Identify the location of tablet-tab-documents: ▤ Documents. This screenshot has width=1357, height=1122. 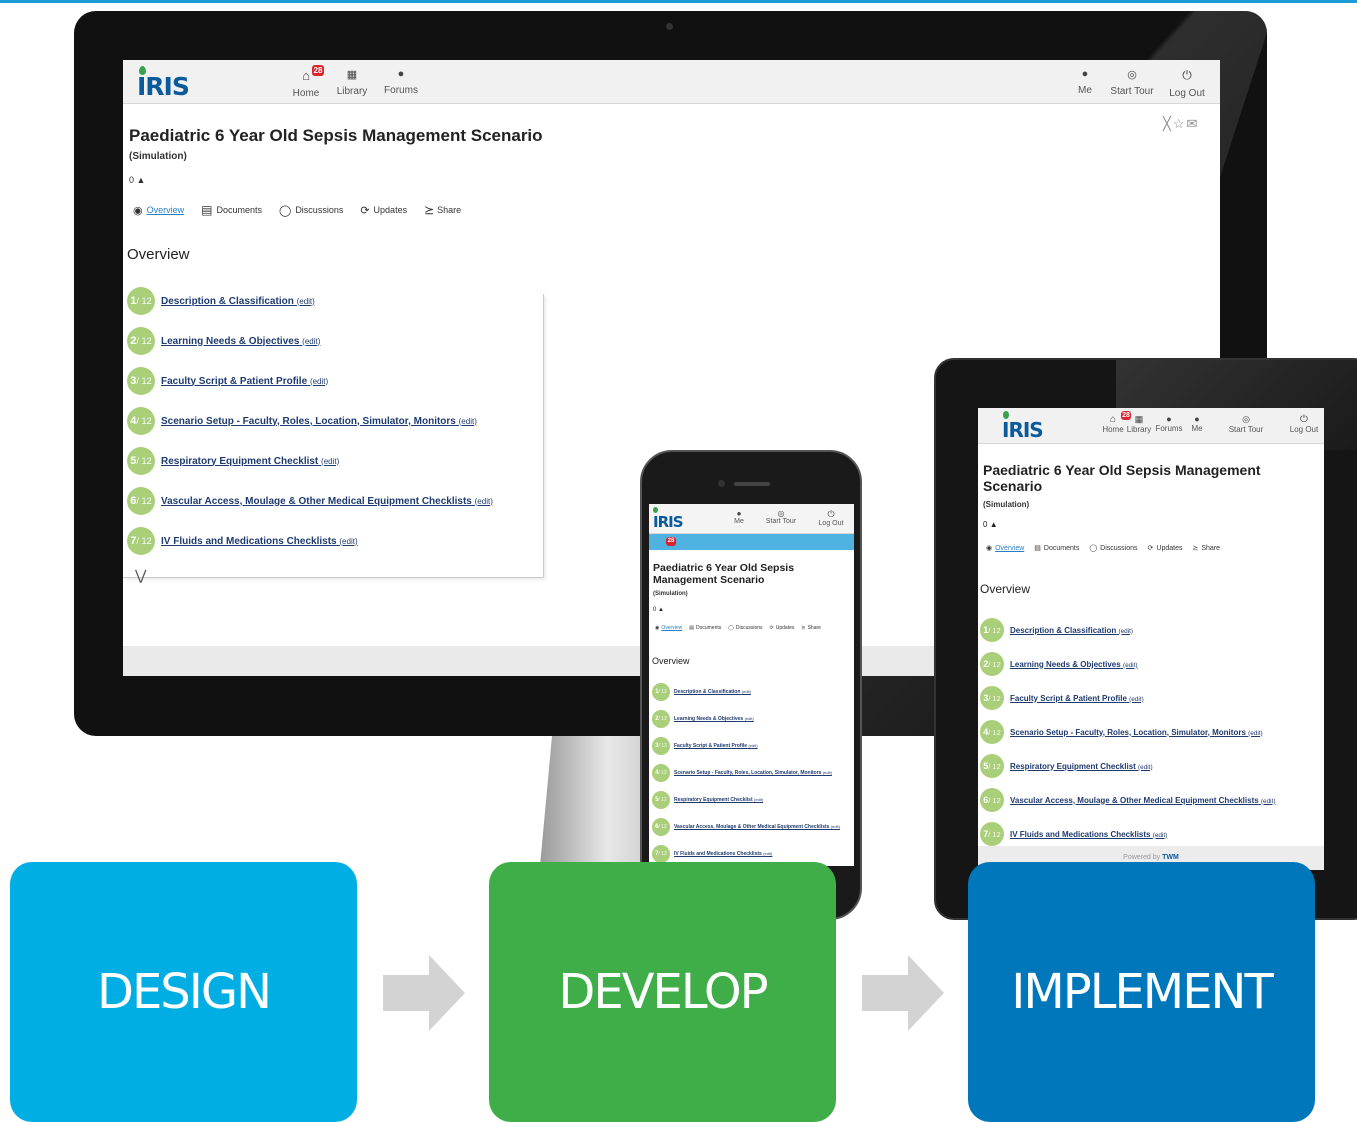
(1056, 548).